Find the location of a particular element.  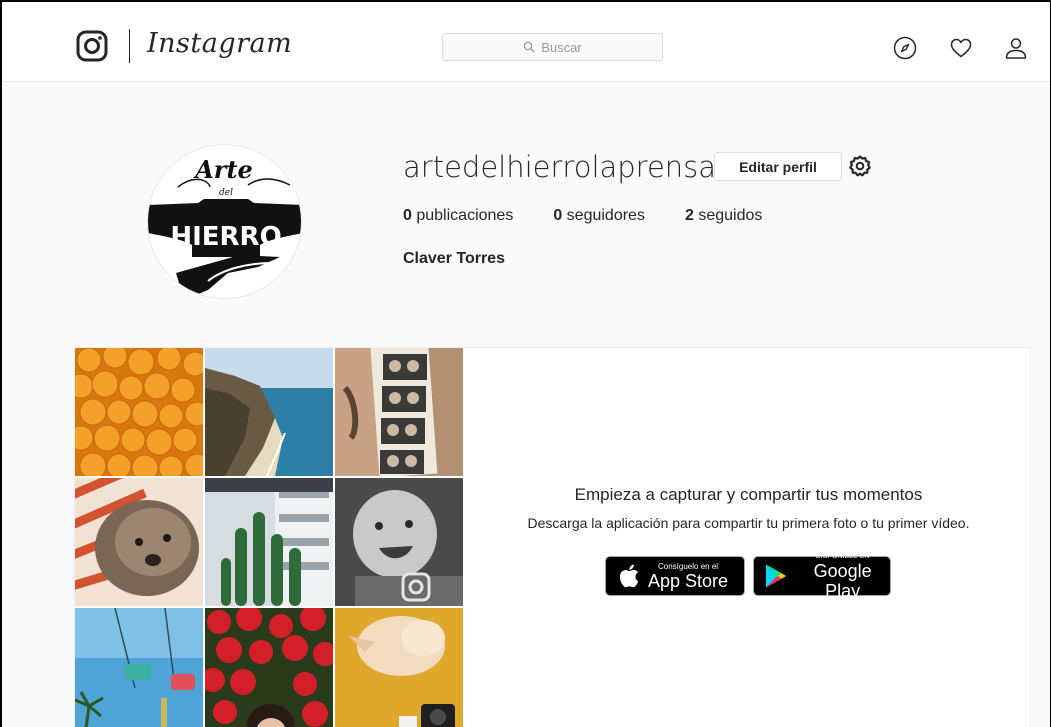

google-play-small-text: DISPONIBLE EN is located at coordinates (842, 556).